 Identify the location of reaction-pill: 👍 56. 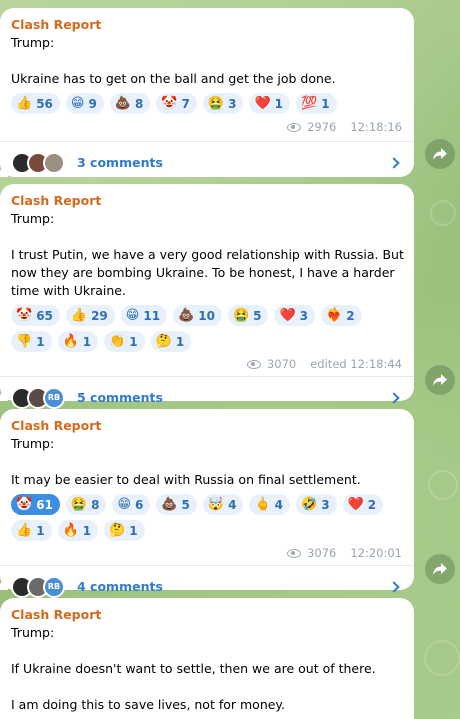
(35, 103).